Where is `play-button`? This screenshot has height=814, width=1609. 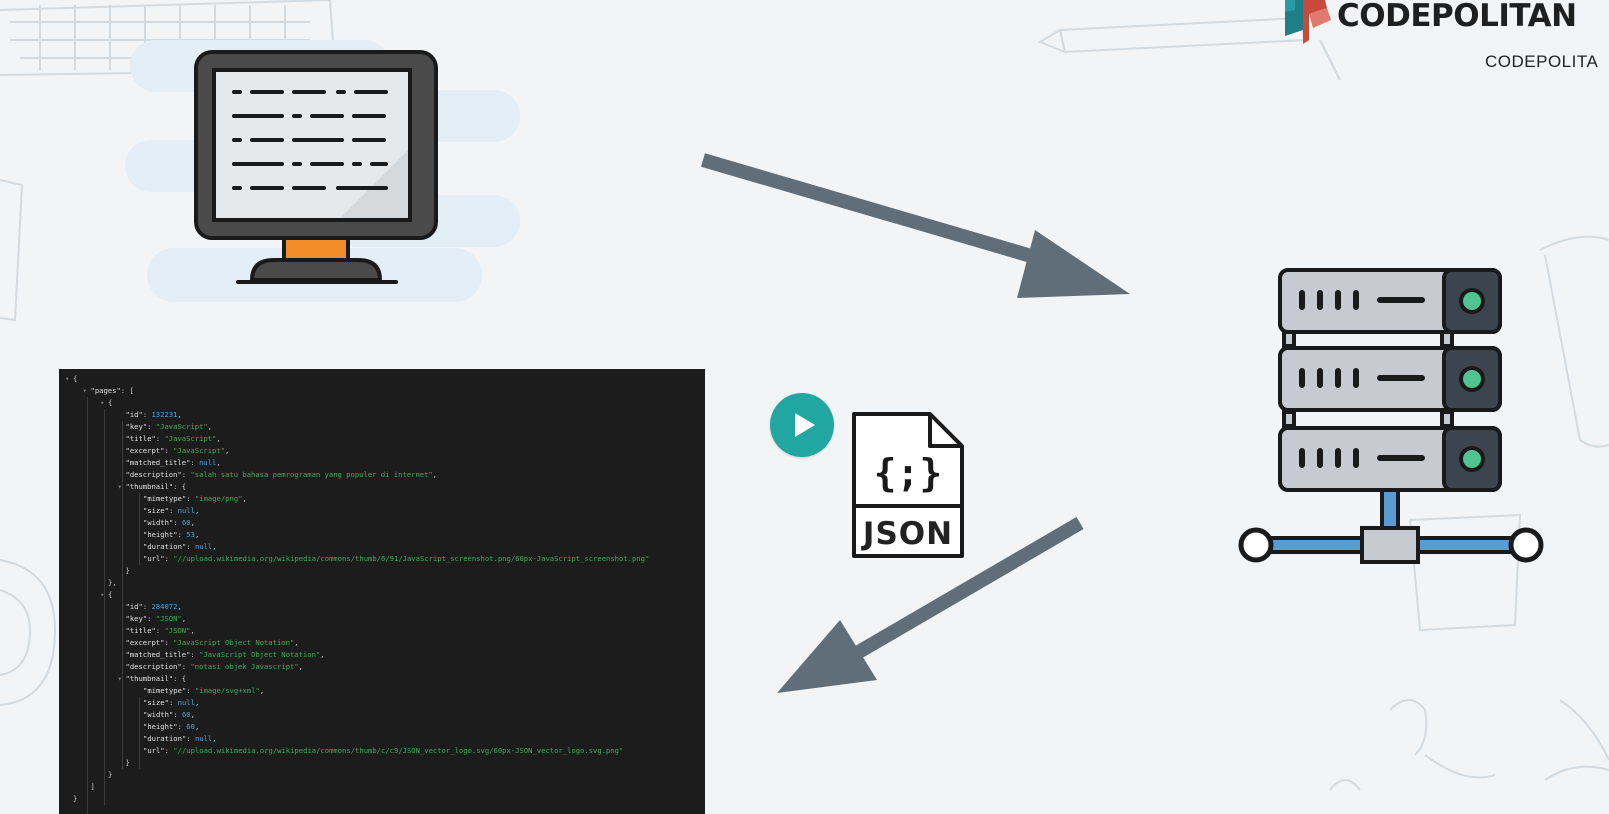
play-button is located at coordinates (802, 425).